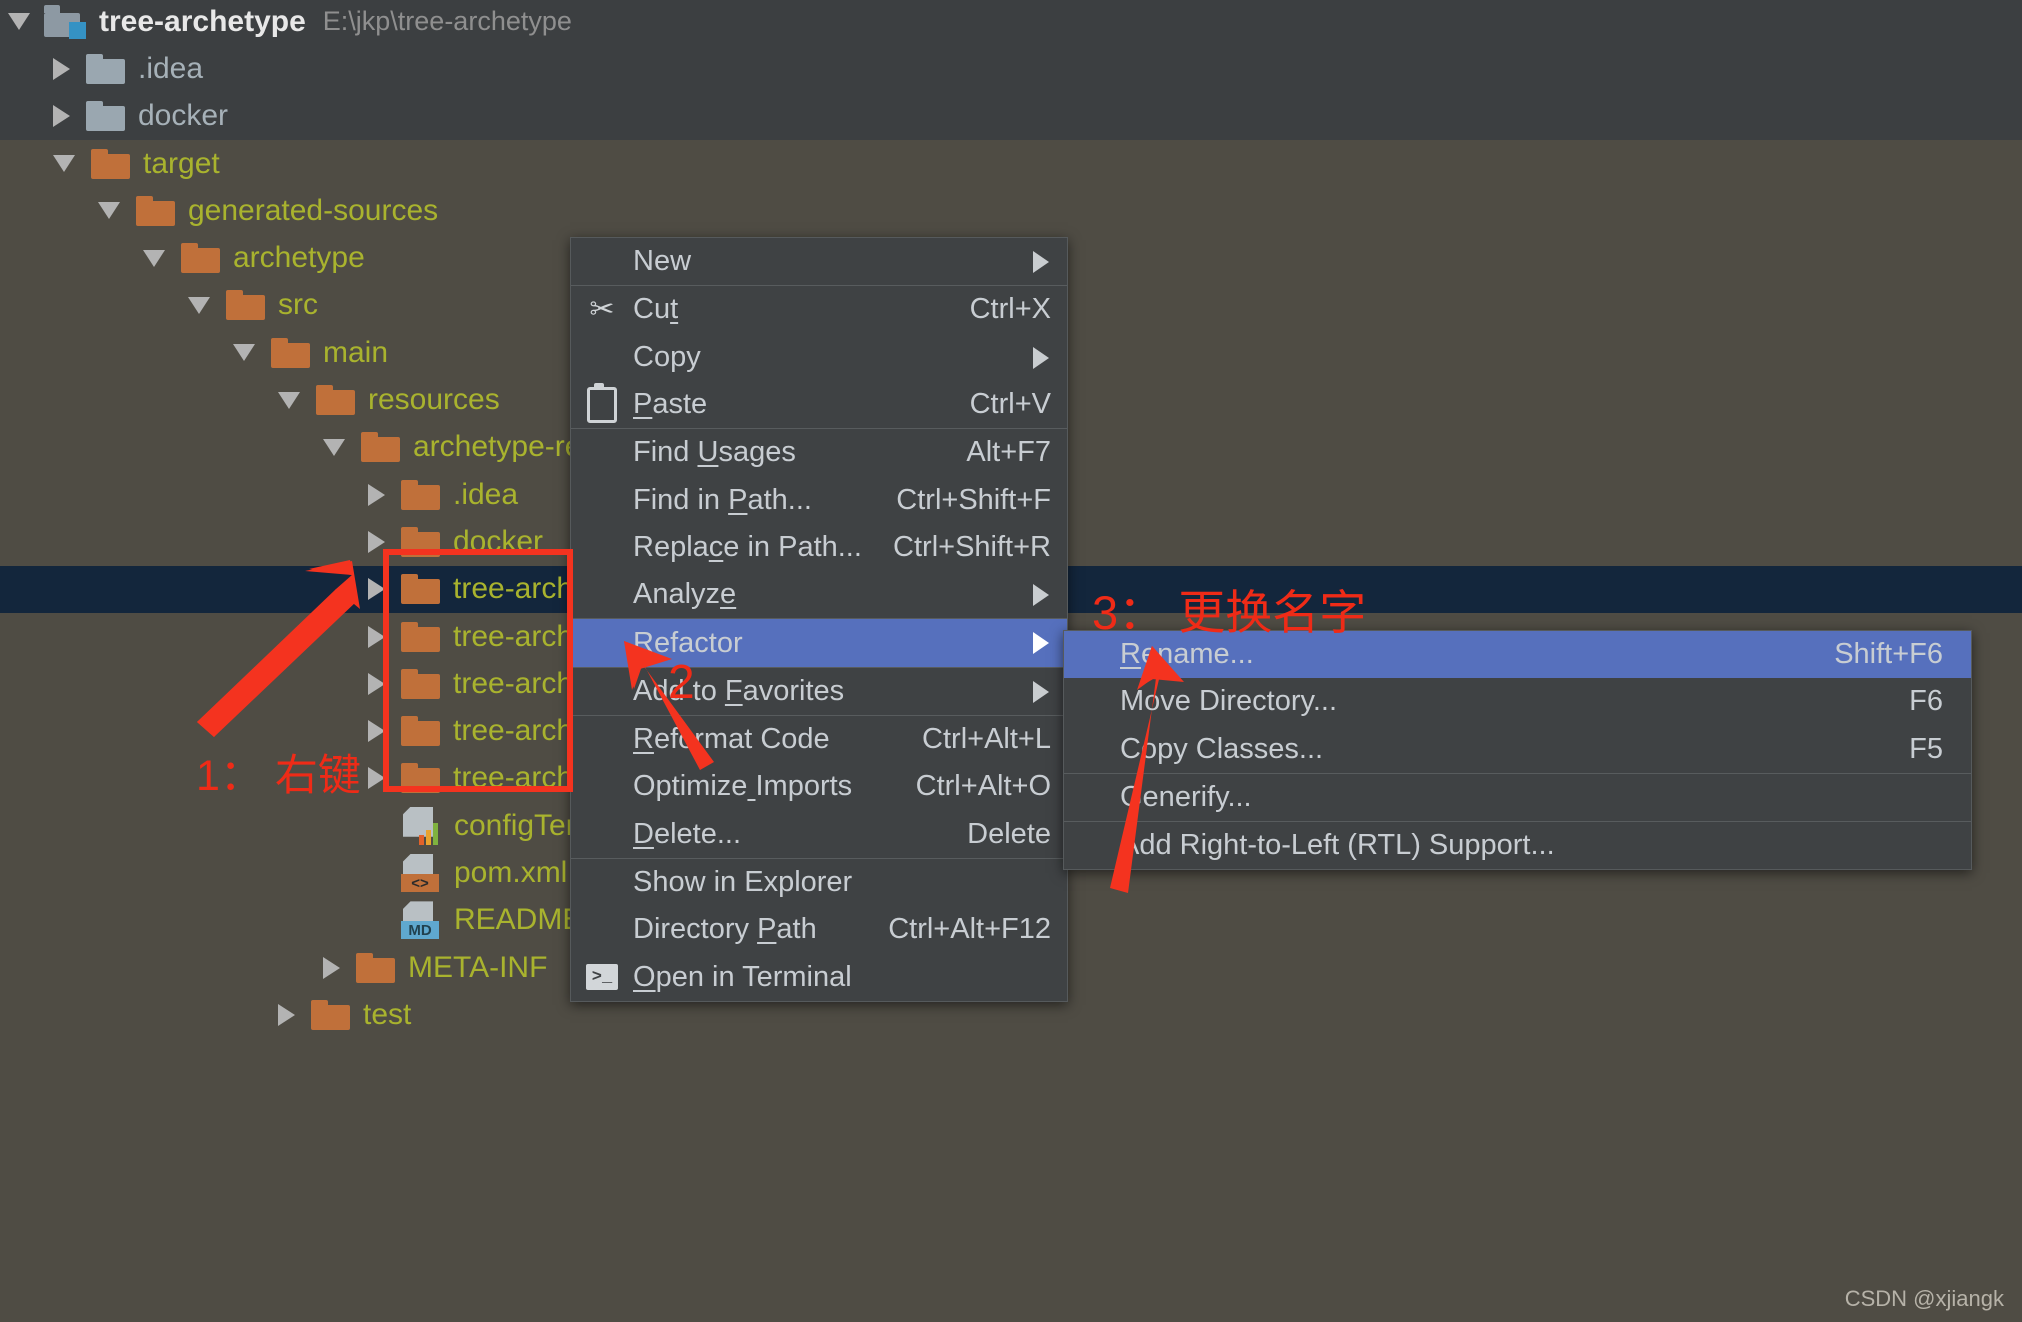  Describe the element at coordinates (1517, 701) in the screenshot. I see `submenu-item: Move Directory... F6` at that location.